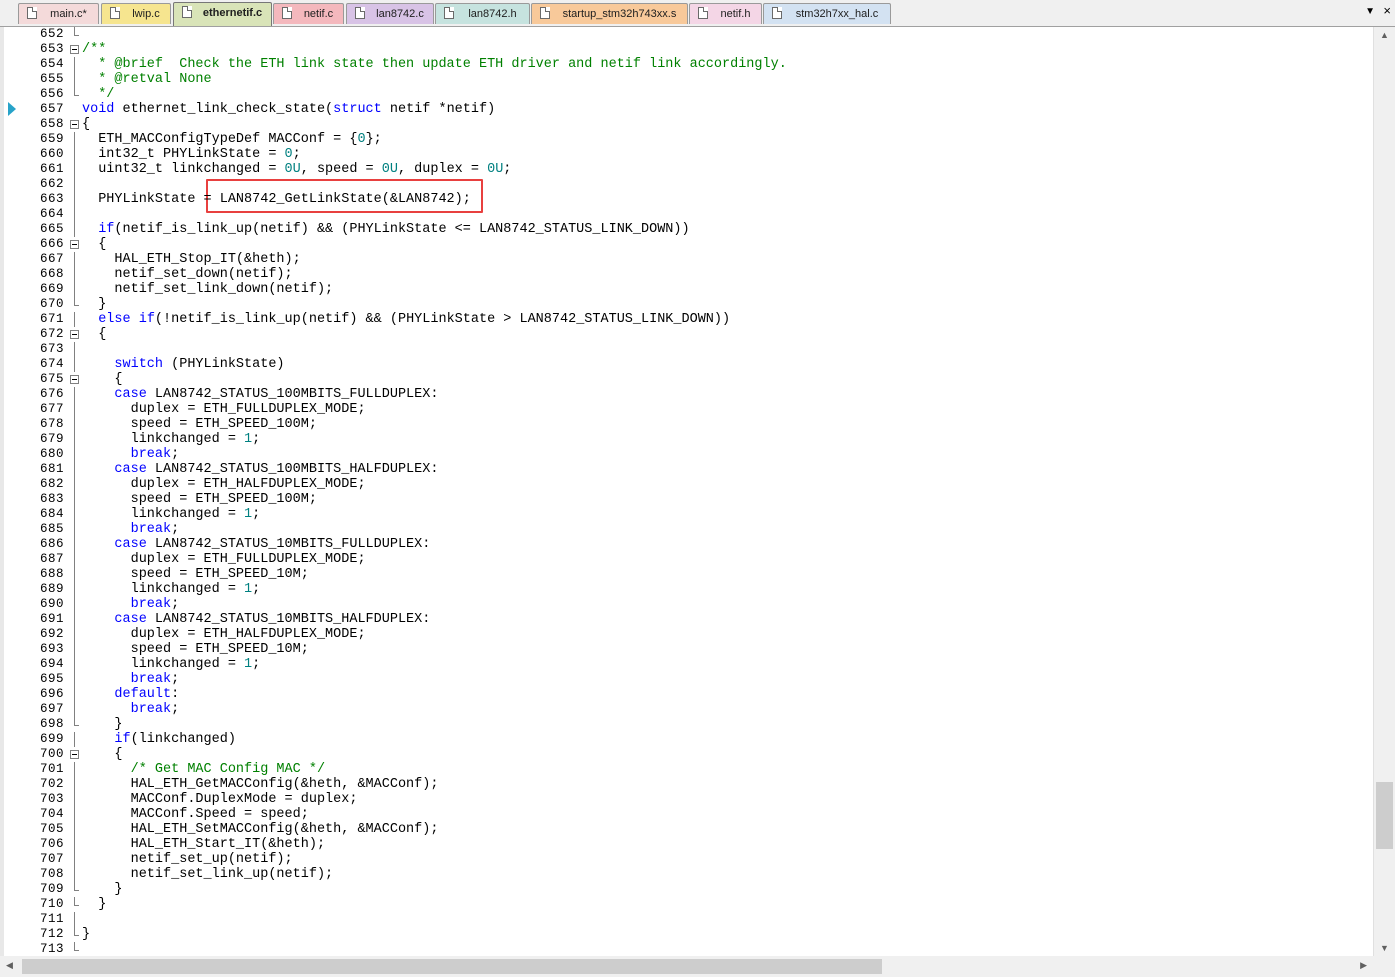 The image size is (1395, 977). I want to click on code-line-697: 697 break;, so click(686, 709).